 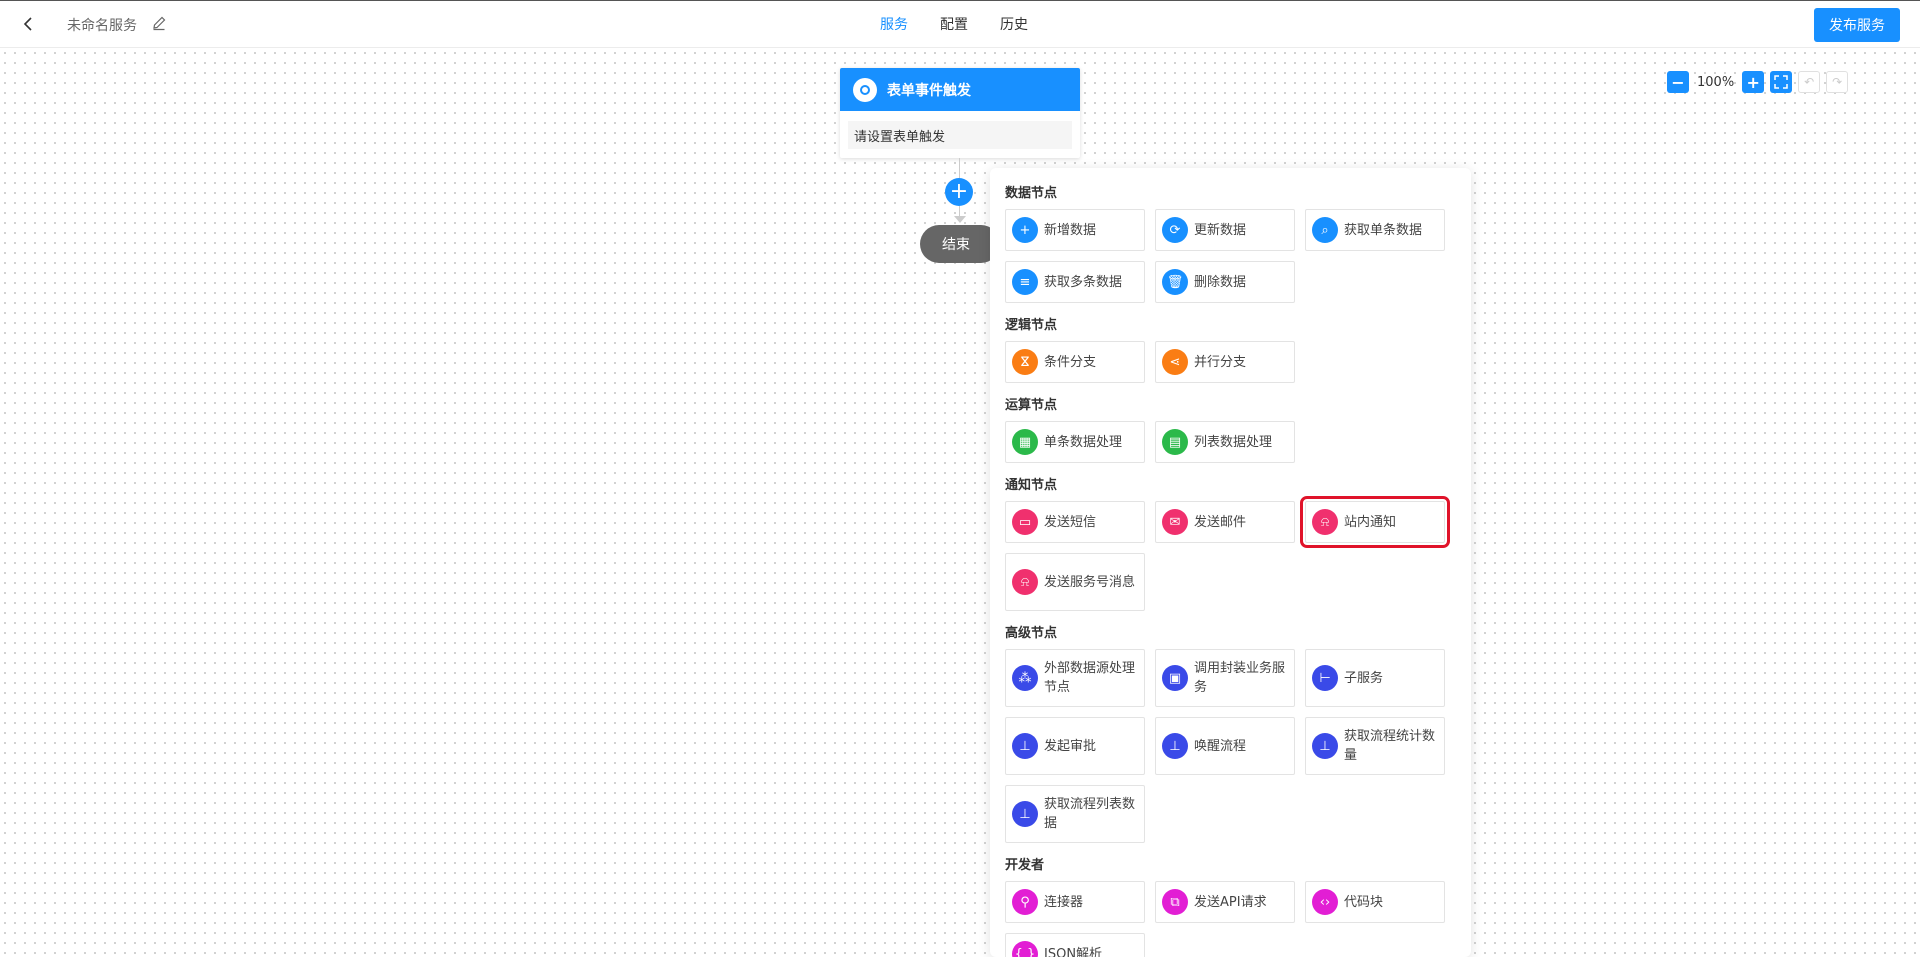 I want to click on package-icon: ▣, so click(x=1175, y=678).